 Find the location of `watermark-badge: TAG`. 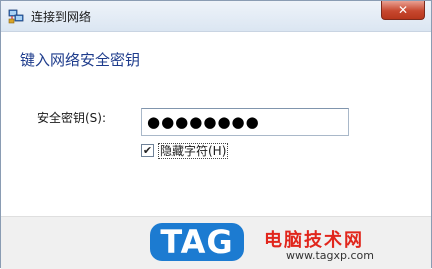

watermark-badge: TAG is located at coordinates (197, 242).